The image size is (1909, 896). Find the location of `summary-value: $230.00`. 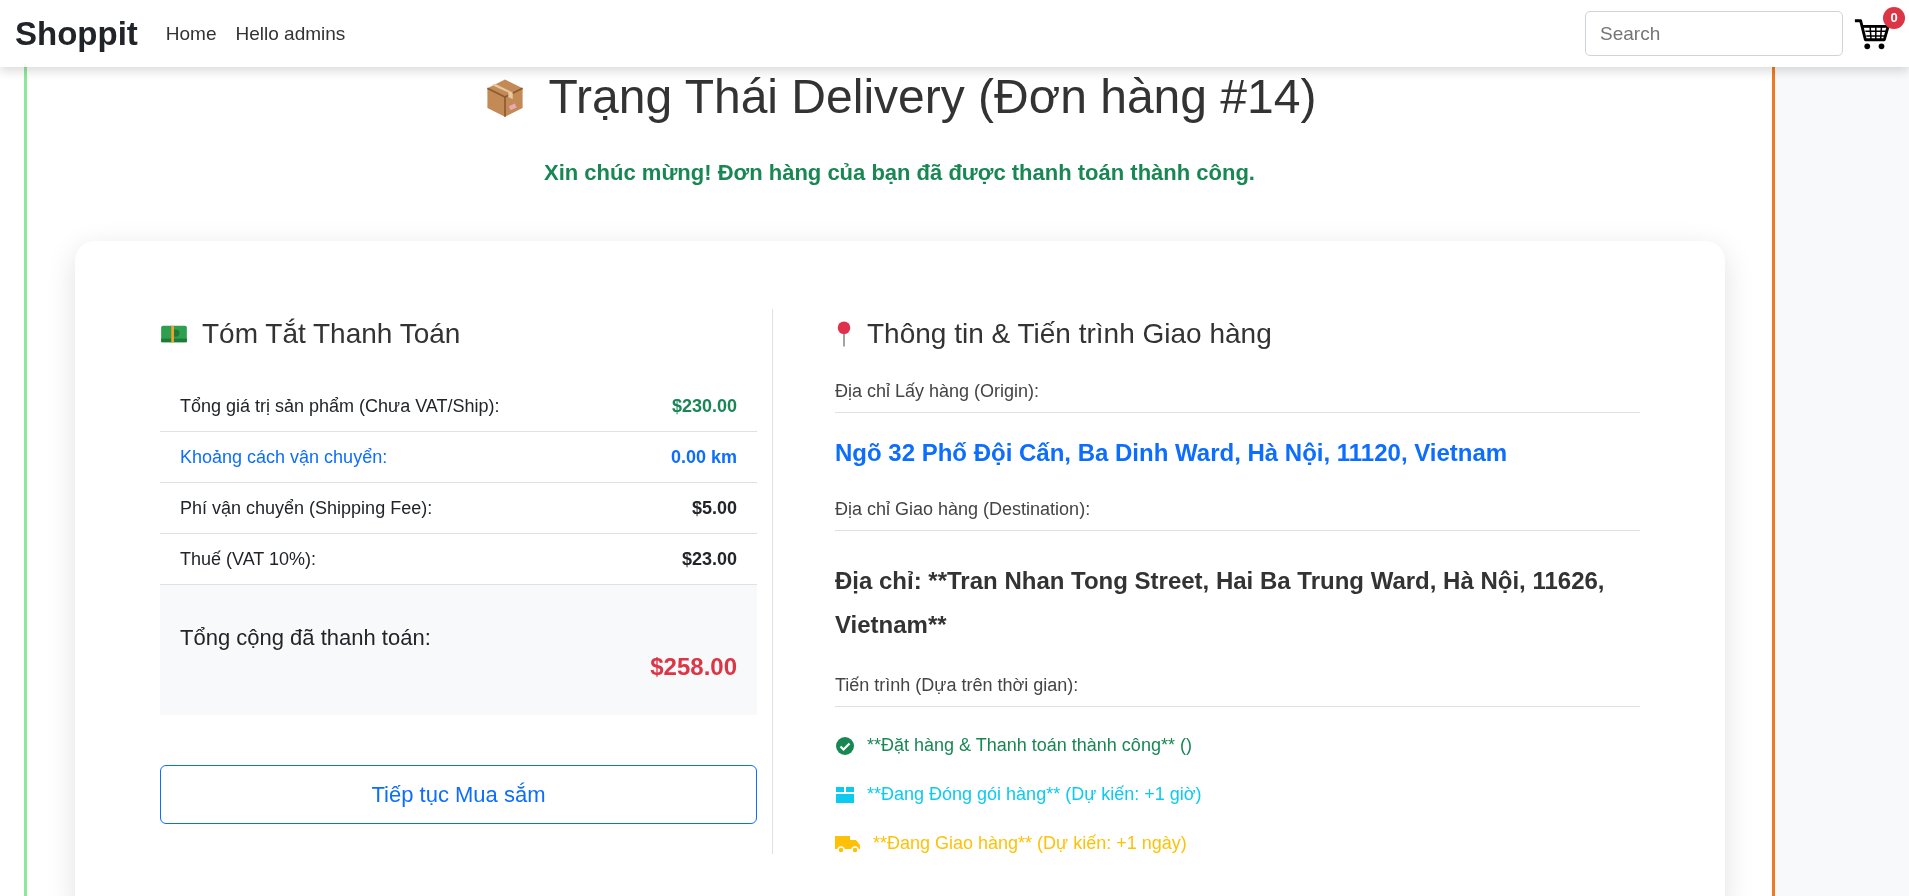

summary-value: $230.00 is located at coordinates (704, 406).